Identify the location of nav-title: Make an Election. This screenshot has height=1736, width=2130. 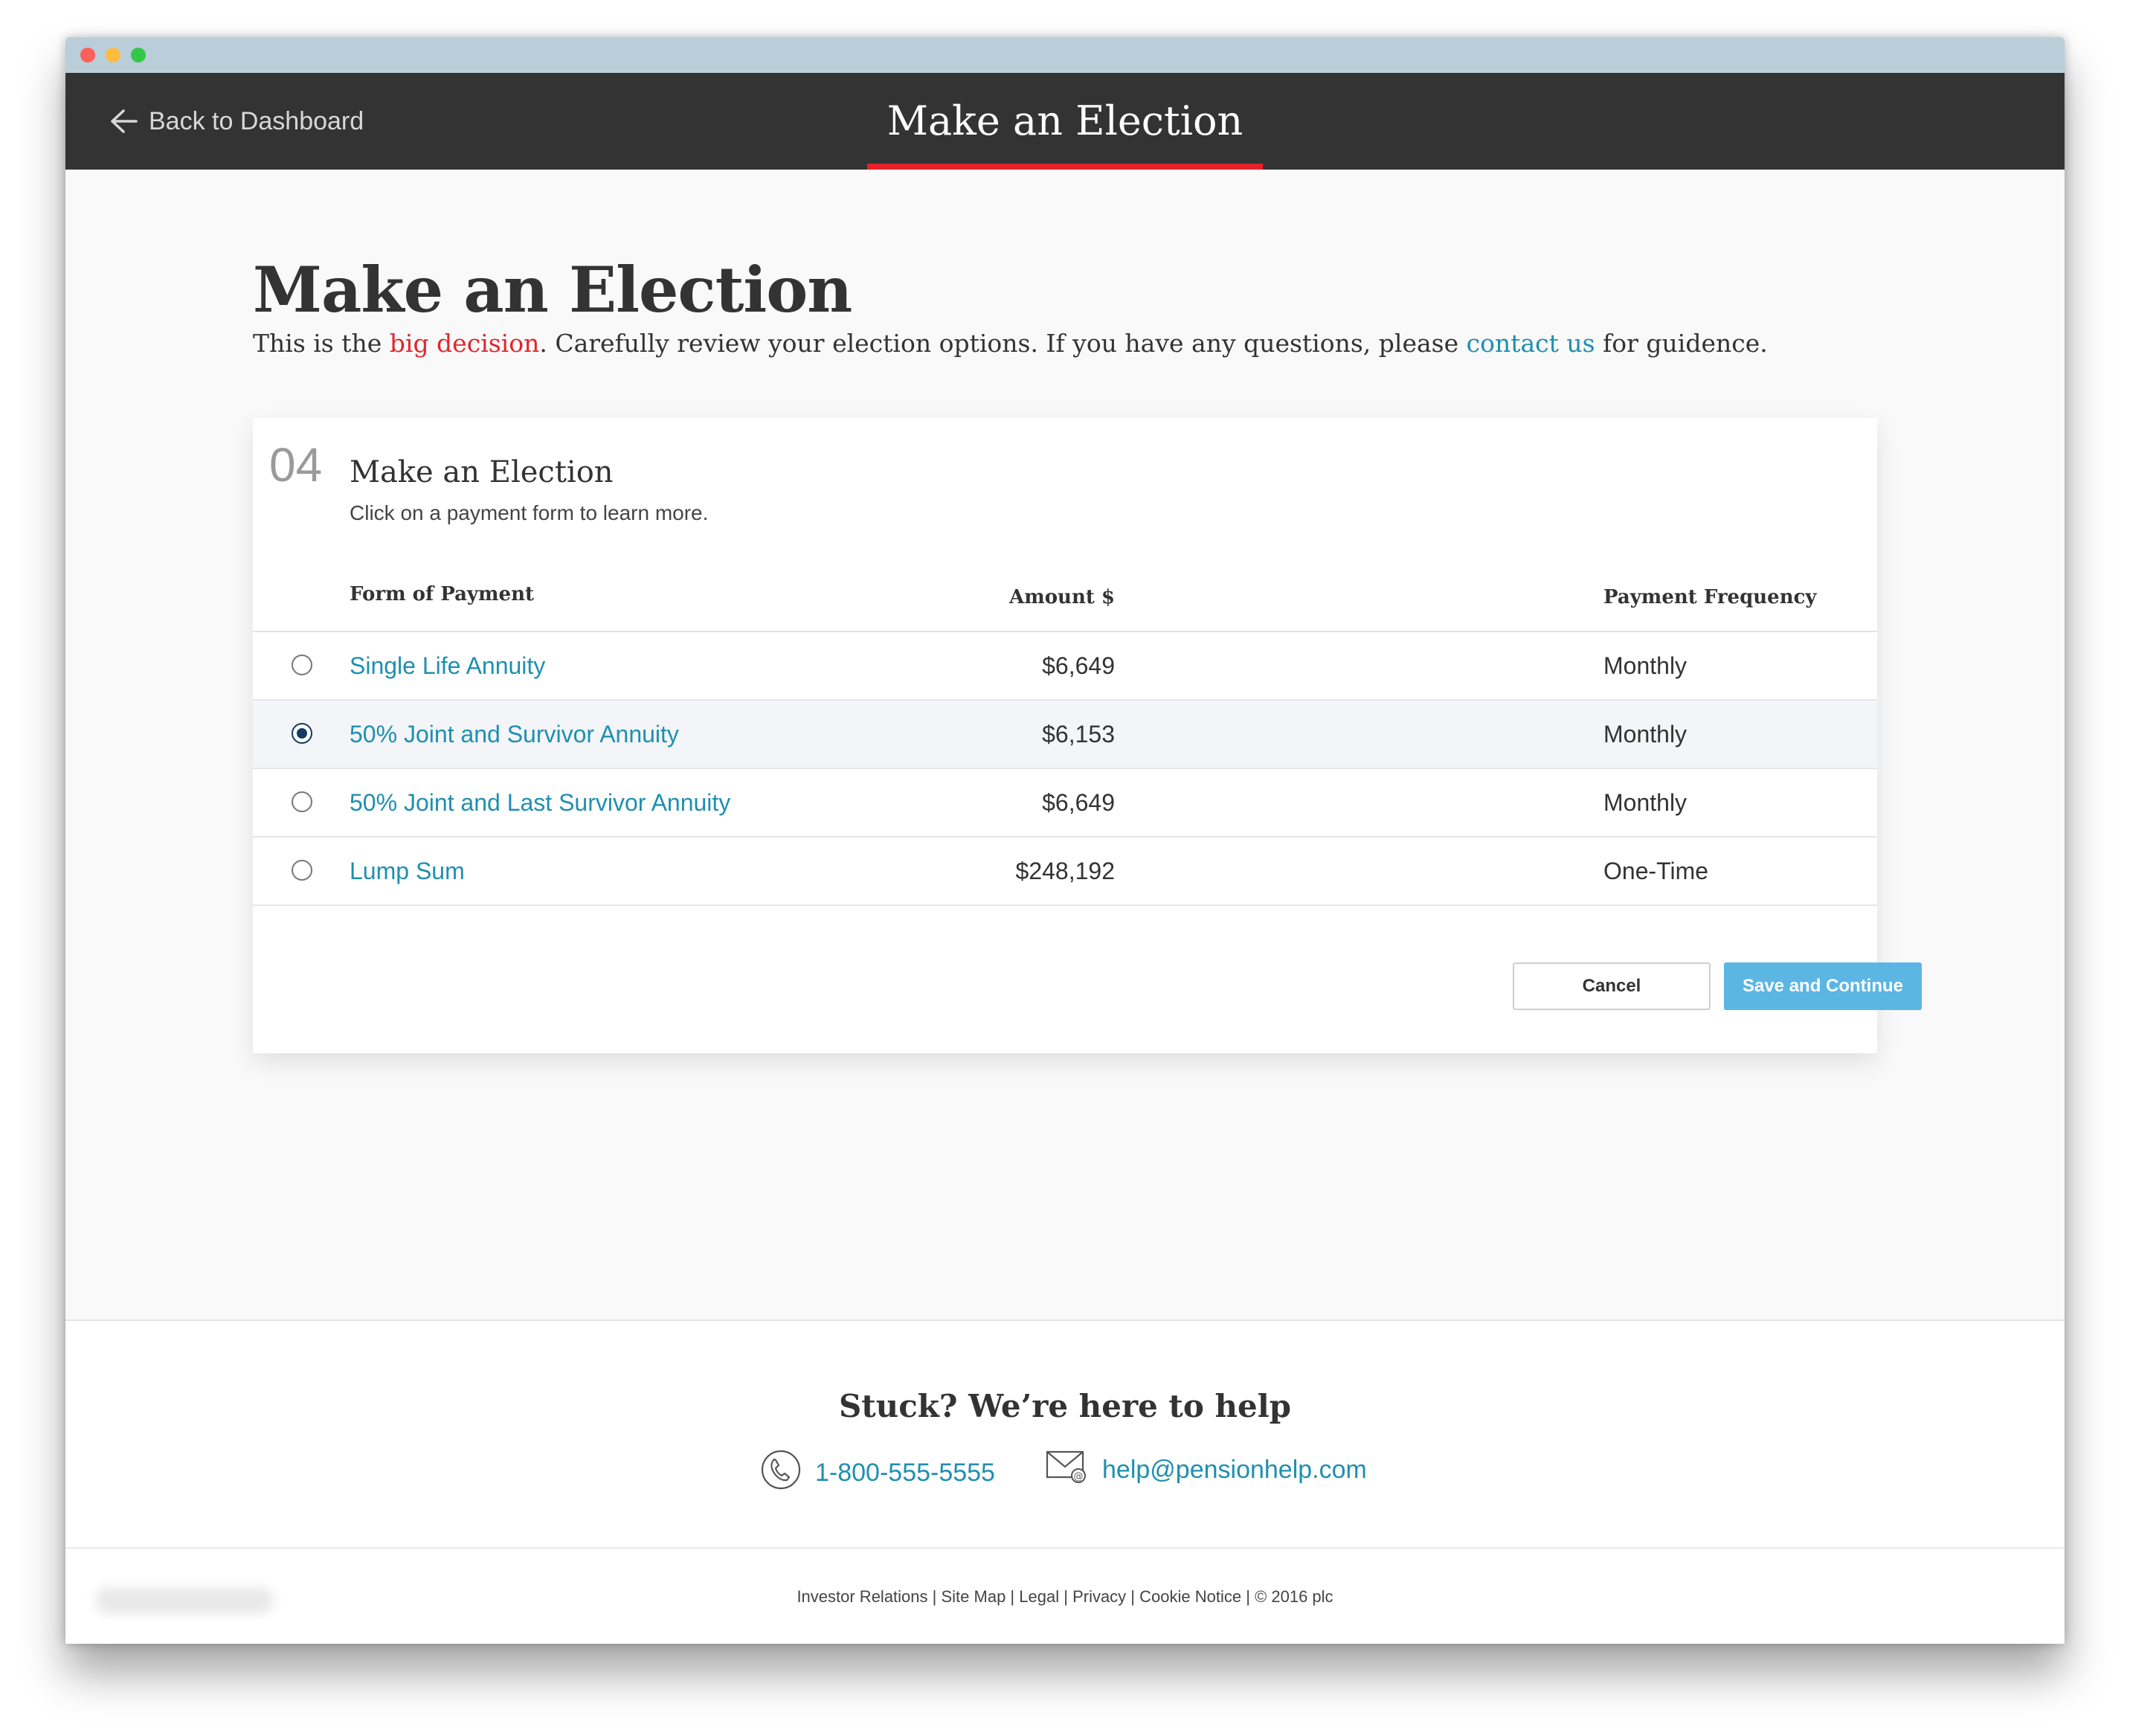
(1065, 120).